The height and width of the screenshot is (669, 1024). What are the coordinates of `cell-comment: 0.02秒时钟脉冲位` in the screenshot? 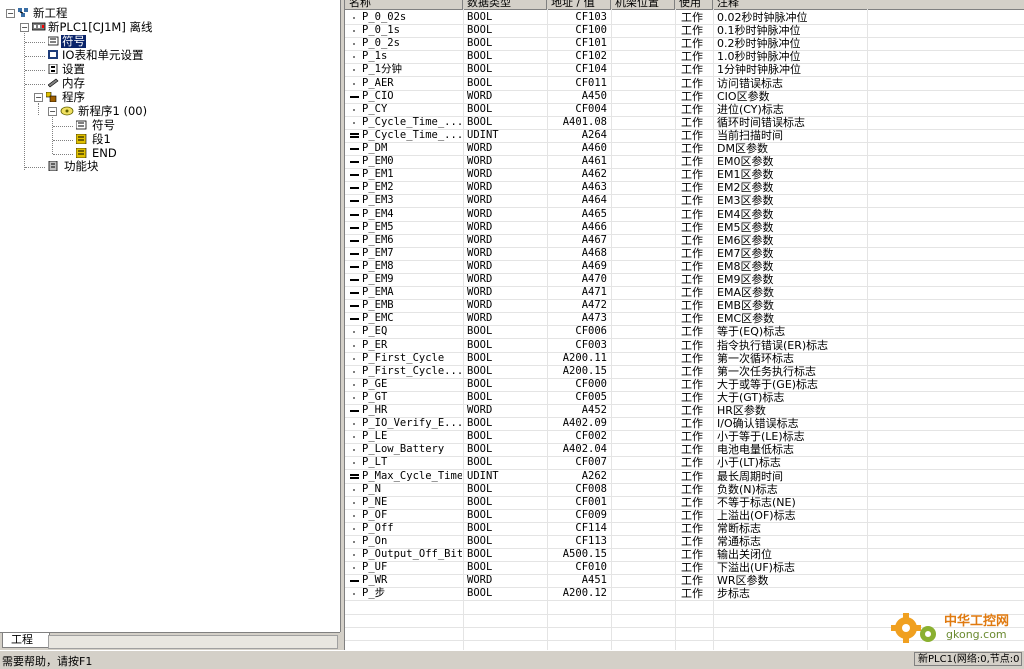 It's located at (762, 17).